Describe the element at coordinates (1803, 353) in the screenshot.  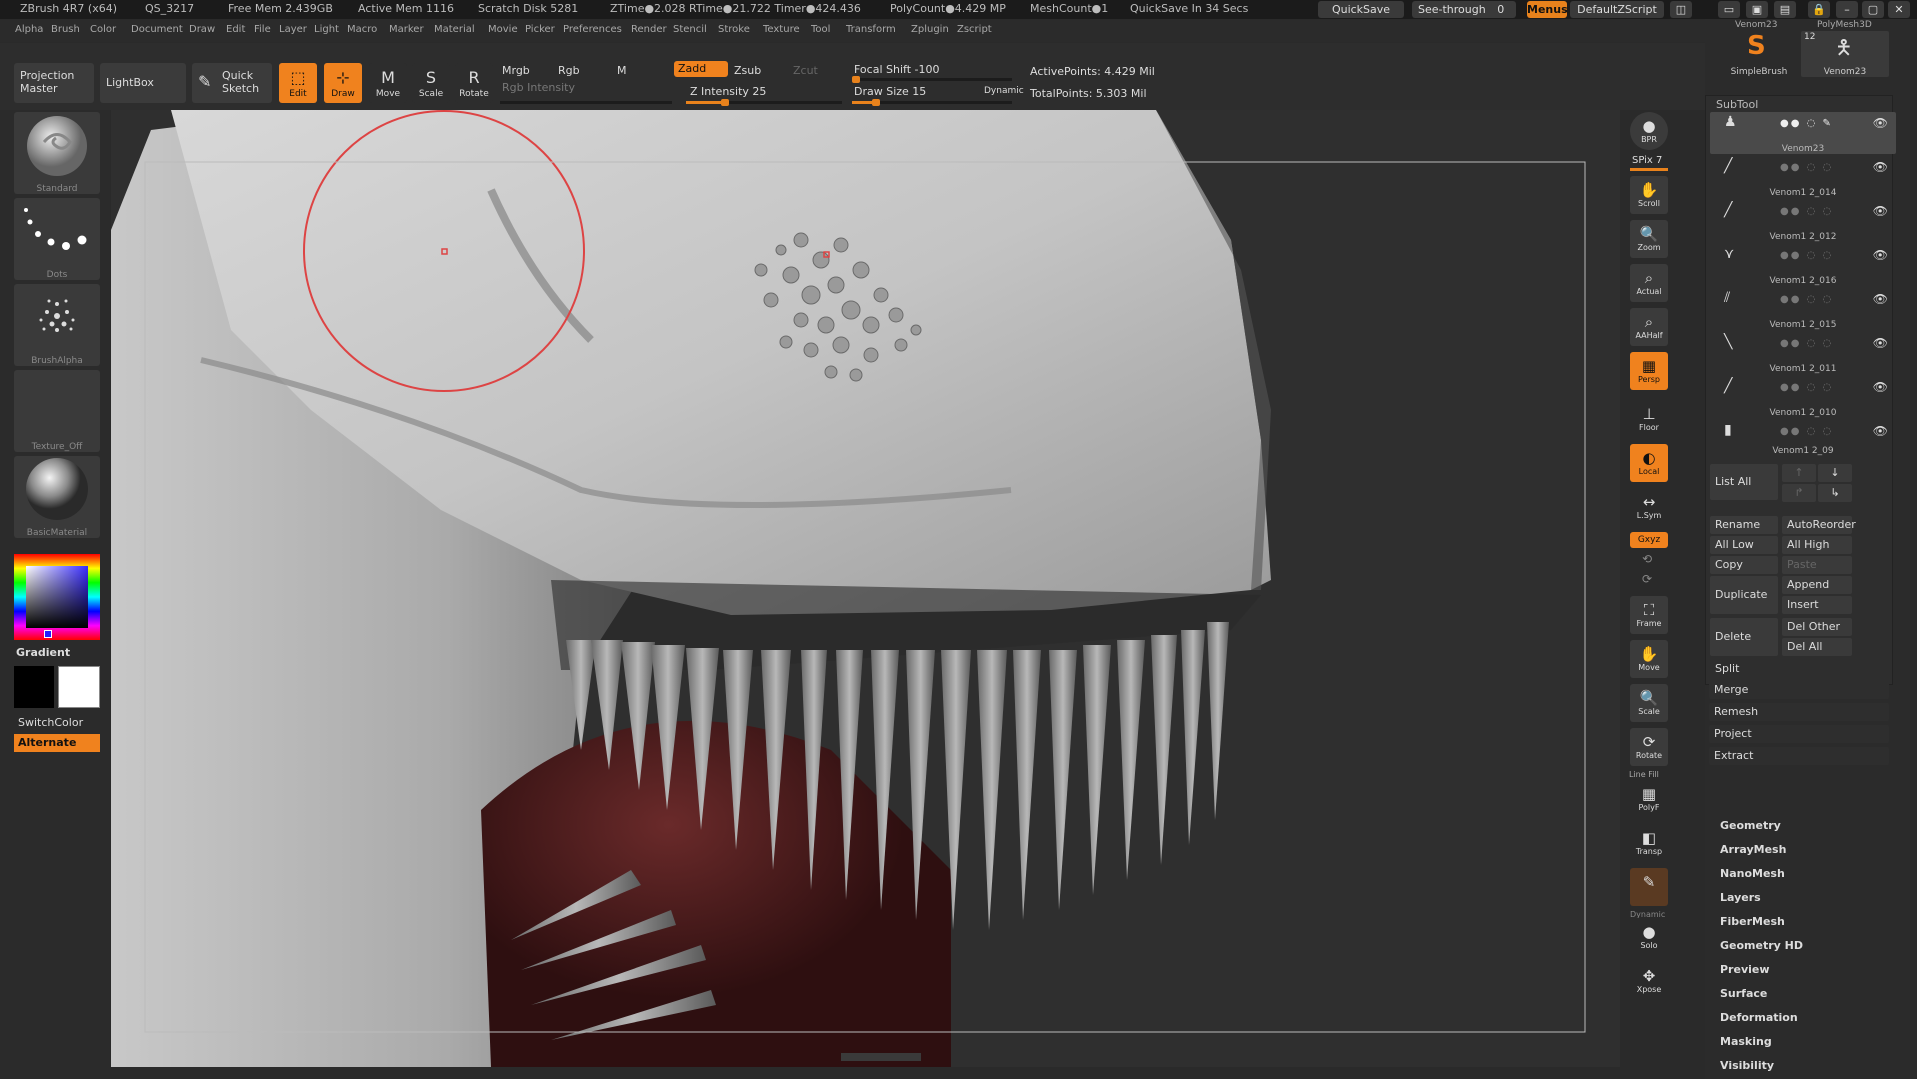
I see `subtool-row: ╲ ●● ◌ ◌ 👁 Venom1 2_011` at that location.